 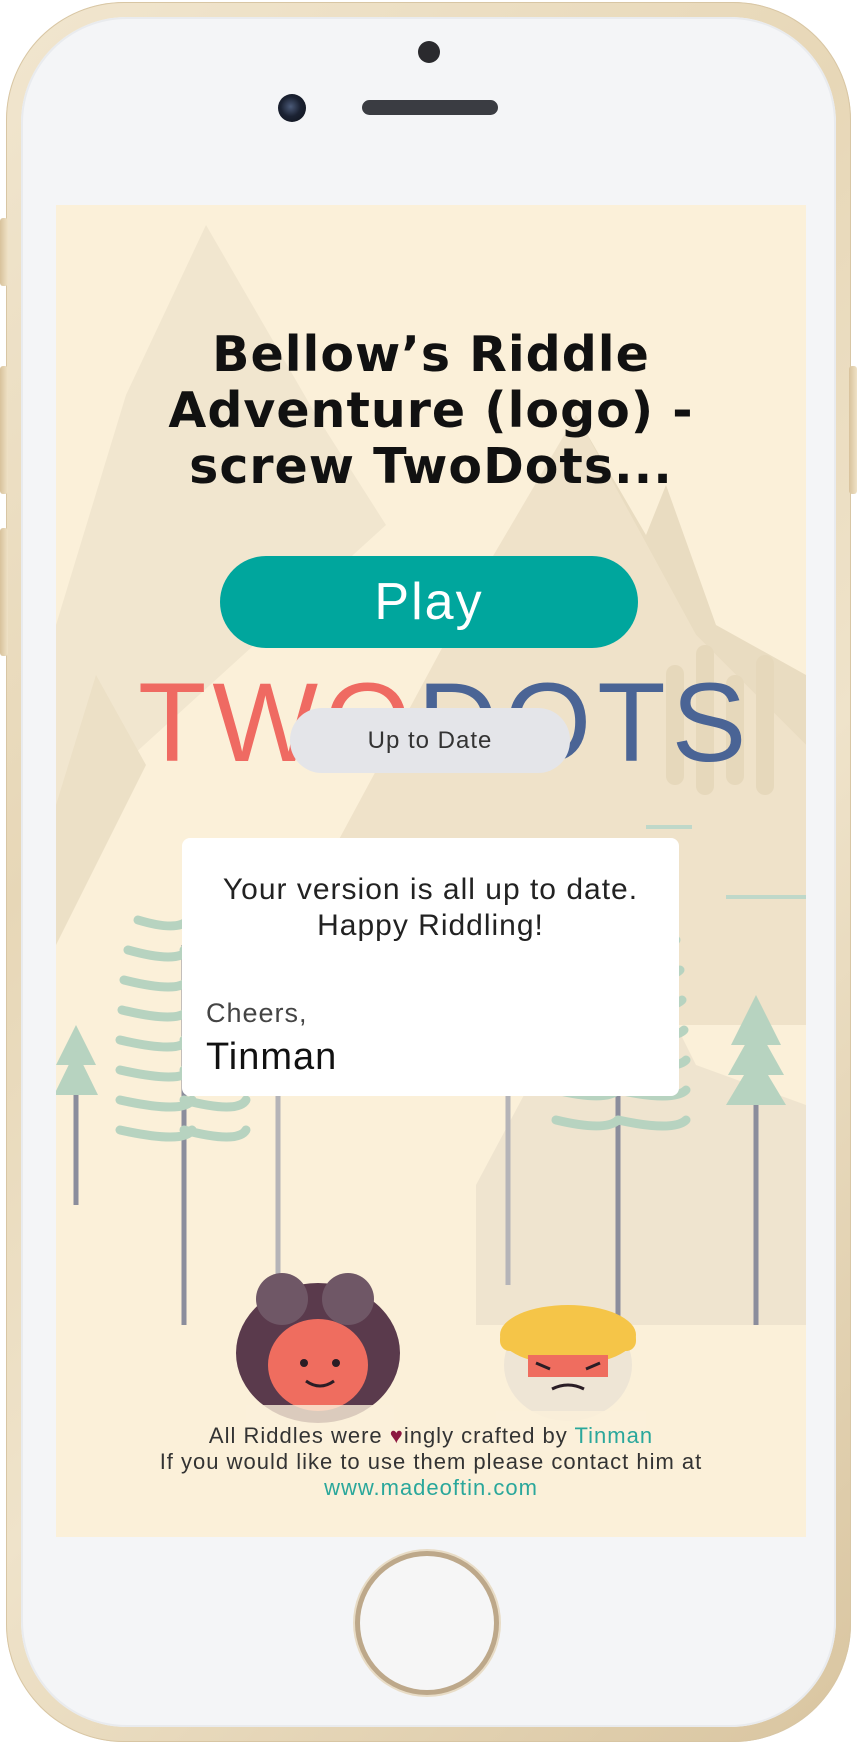 What do you see at coordinates (853, 430) in the screenshot?
I see `power-button` at bounding box center [853, 430].